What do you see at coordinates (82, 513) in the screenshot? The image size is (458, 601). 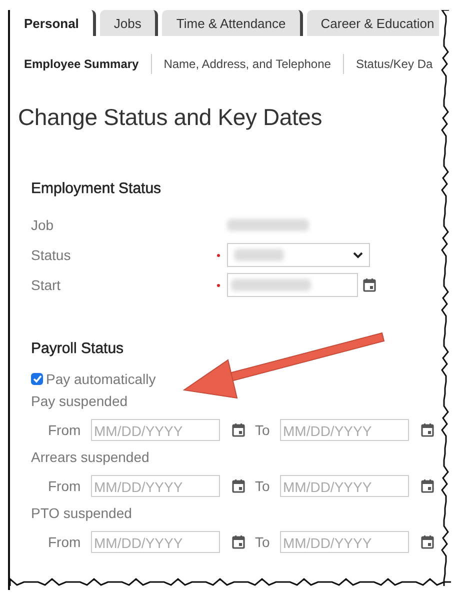 I see `field-label: PTO suspended` at bounding box center [82, 513].